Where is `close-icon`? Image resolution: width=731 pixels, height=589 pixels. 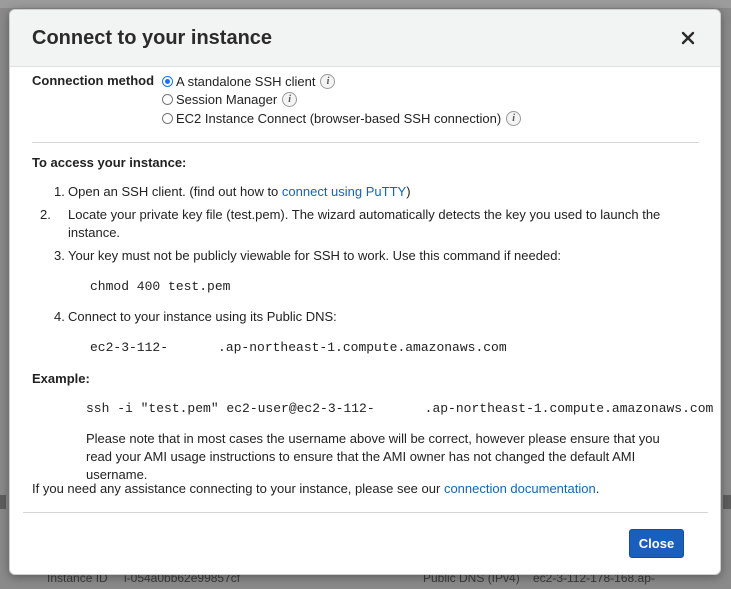
close-icon is located at coordinates (688, 38).